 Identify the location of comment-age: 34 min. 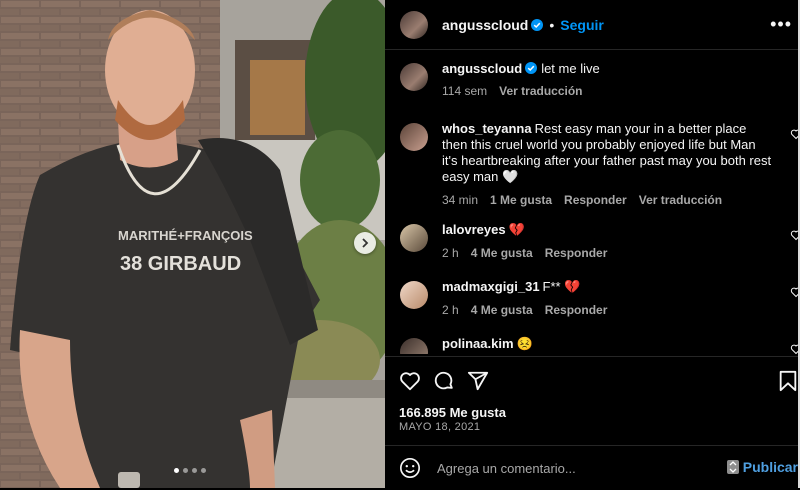
(460, 200).